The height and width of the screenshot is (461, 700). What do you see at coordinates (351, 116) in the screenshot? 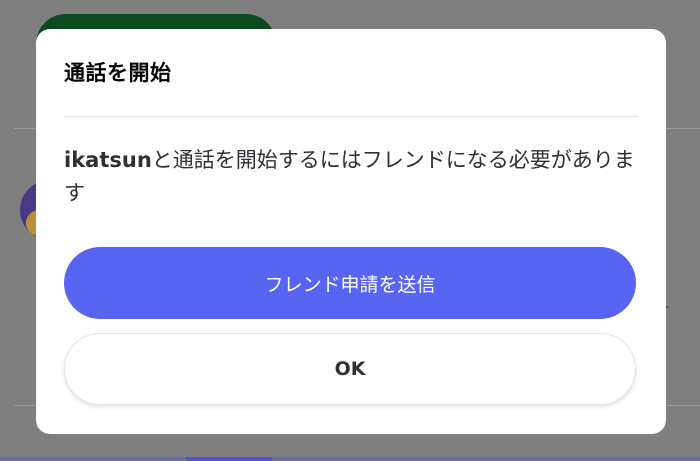
I see `dialog-divider` at bounding box center [351, 116].